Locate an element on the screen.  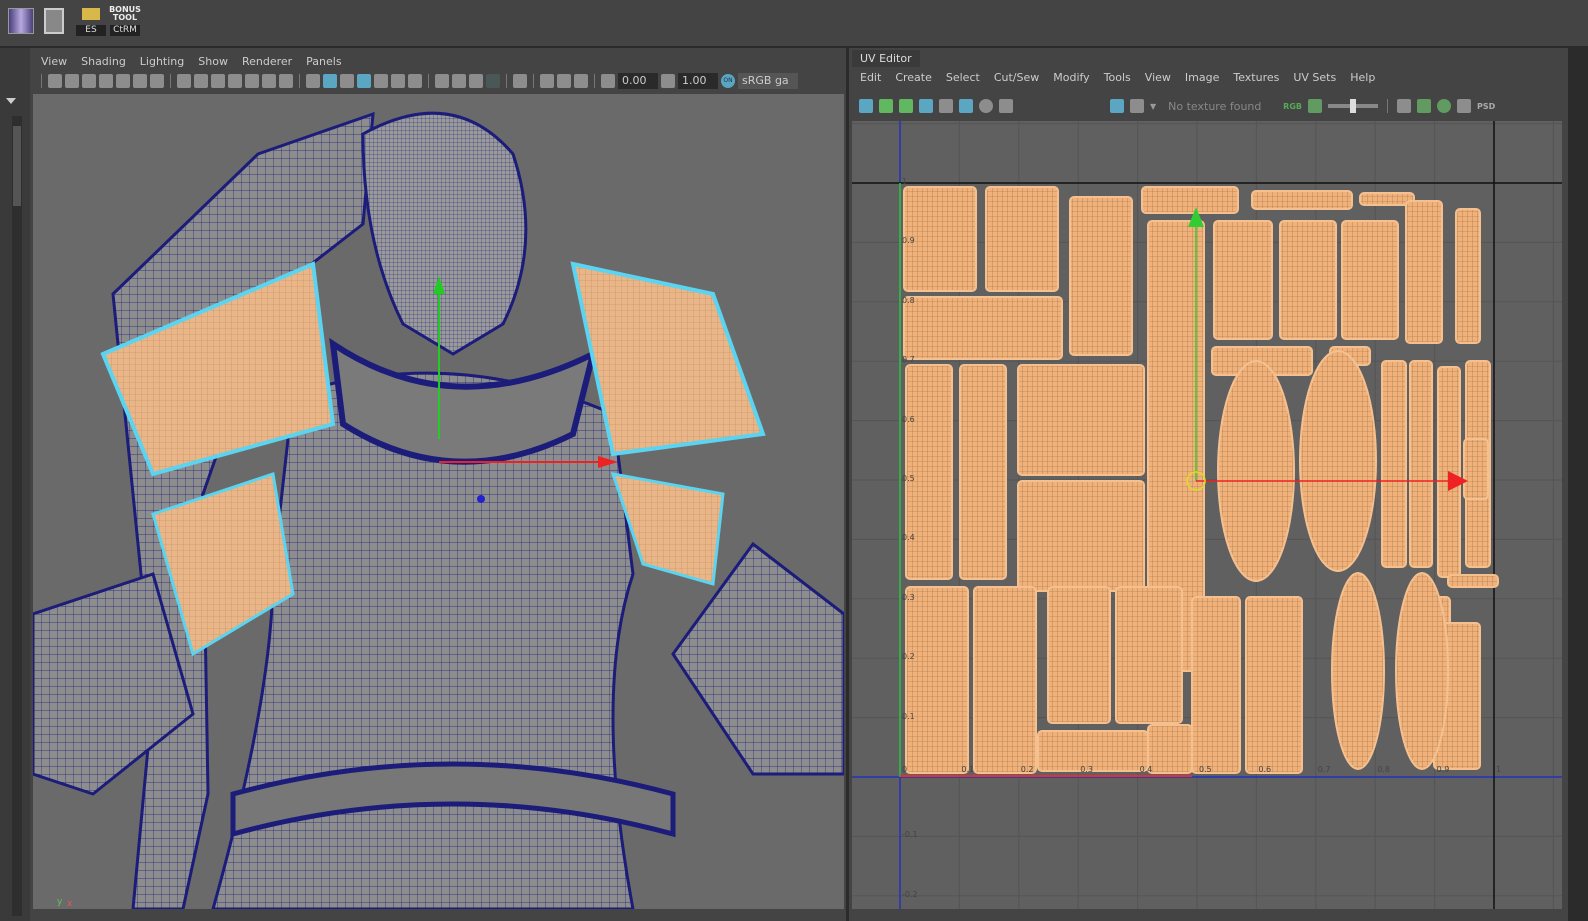
uv-menu-view: View is located at coordinates (1158, 78).